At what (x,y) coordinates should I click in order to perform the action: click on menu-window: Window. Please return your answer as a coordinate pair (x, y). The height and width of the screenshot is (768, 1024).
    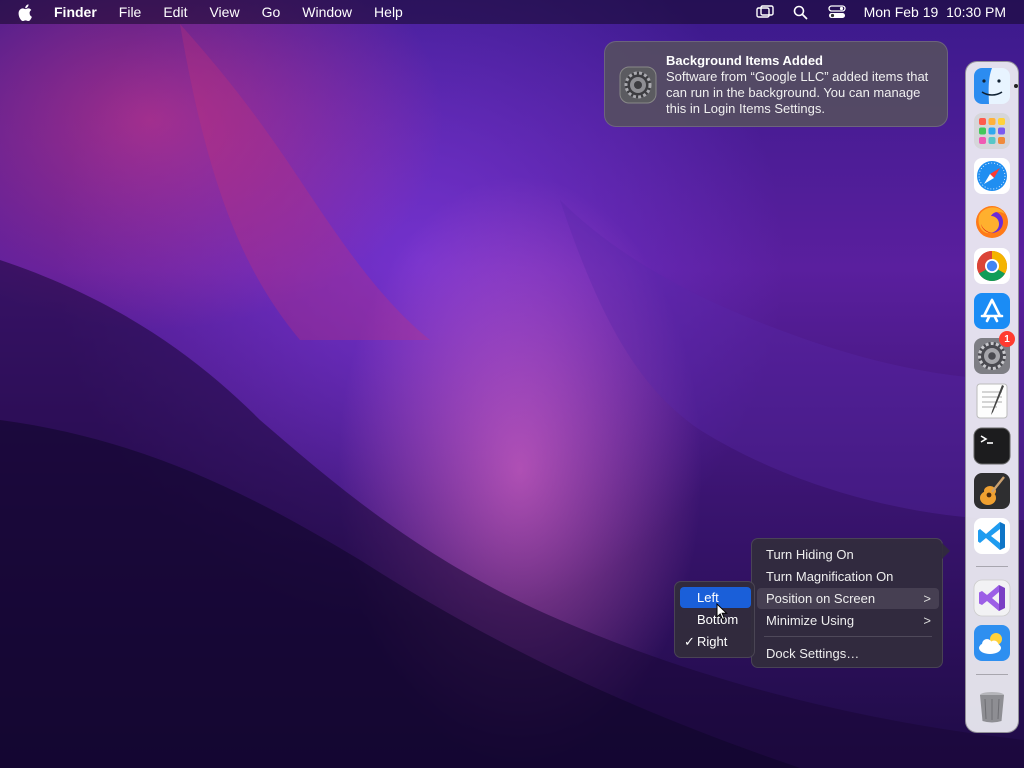
    Looking at the image, I should click on (327, 12).